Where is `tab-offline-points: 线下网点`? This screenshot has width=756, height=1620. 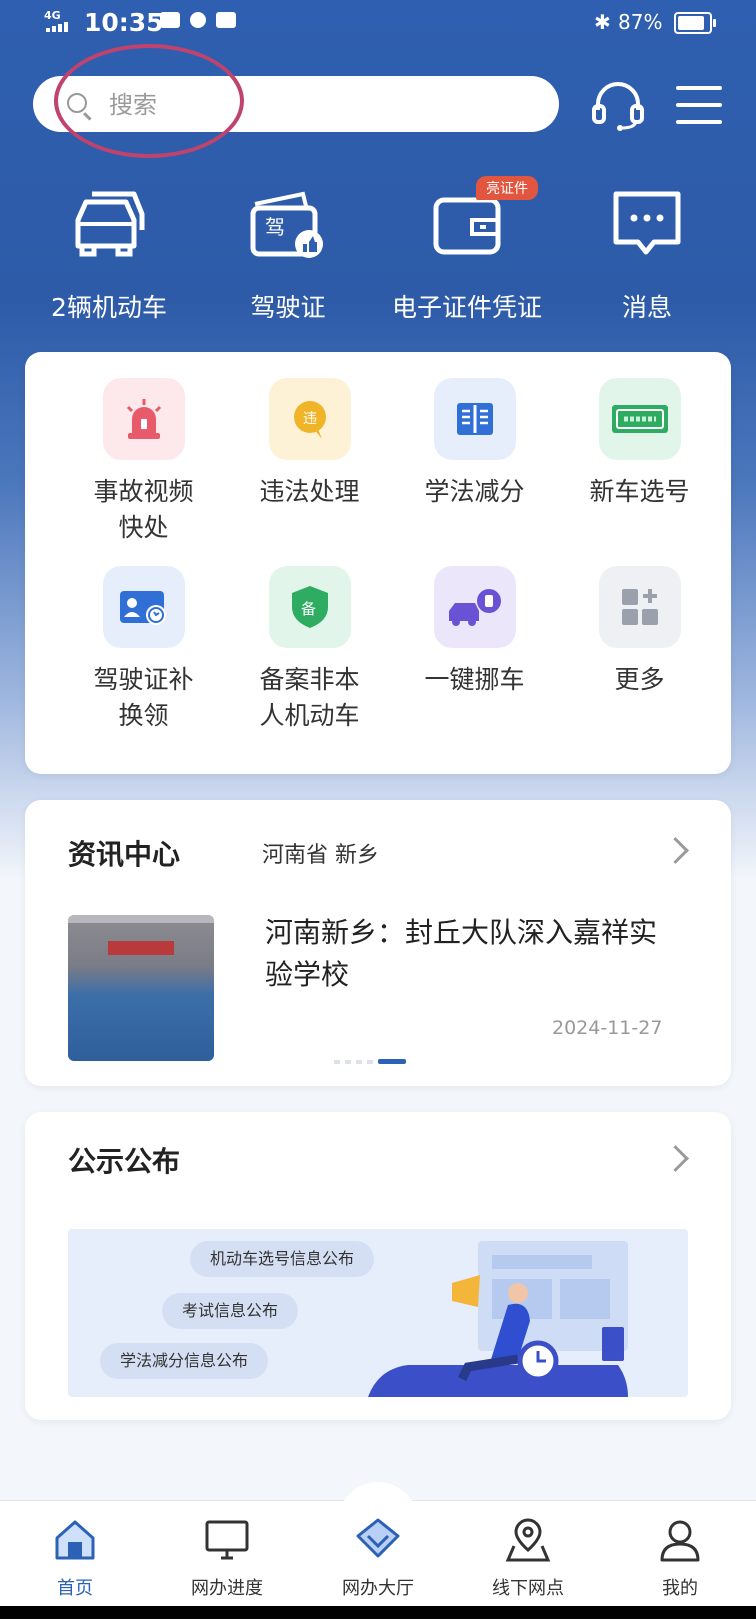
tab-offline-points: 线下网点 is located at coordinates (528, 1558).